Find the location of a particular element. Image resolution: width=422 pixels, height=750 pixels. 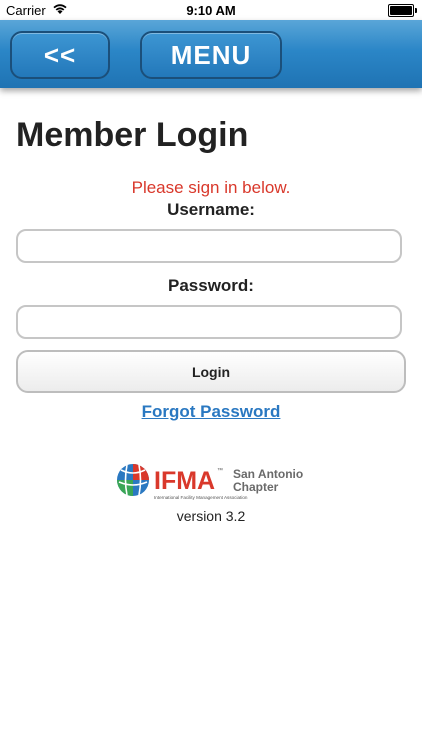

logo-chapter-line1: San Antonio is located at coordinates (268, 474).